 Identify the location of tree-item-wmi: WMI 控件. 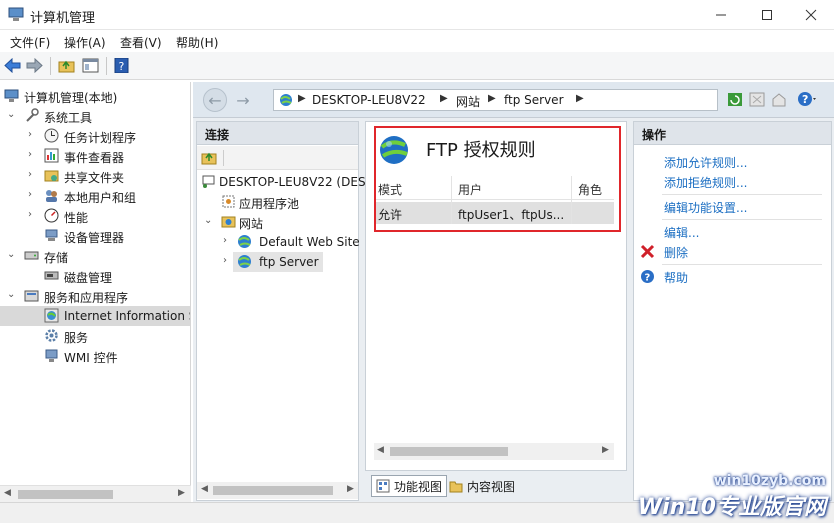
(95, 356).